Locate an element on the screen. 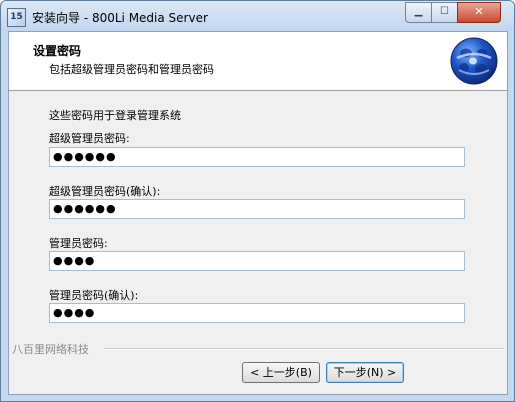 Image resolution: width=515 pixels, height=402 pixels. close-button: ✕ is located at coordinates (479, 12).